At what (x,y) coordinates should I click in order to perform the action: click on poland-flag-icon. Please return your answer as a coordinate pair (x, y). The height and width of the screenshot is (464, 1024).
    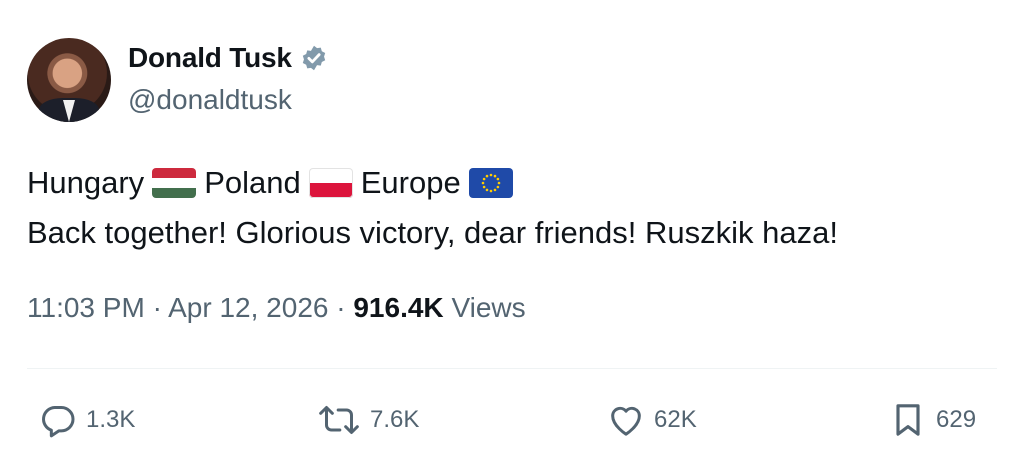
    Looking at the image, I should click on (330, 183).